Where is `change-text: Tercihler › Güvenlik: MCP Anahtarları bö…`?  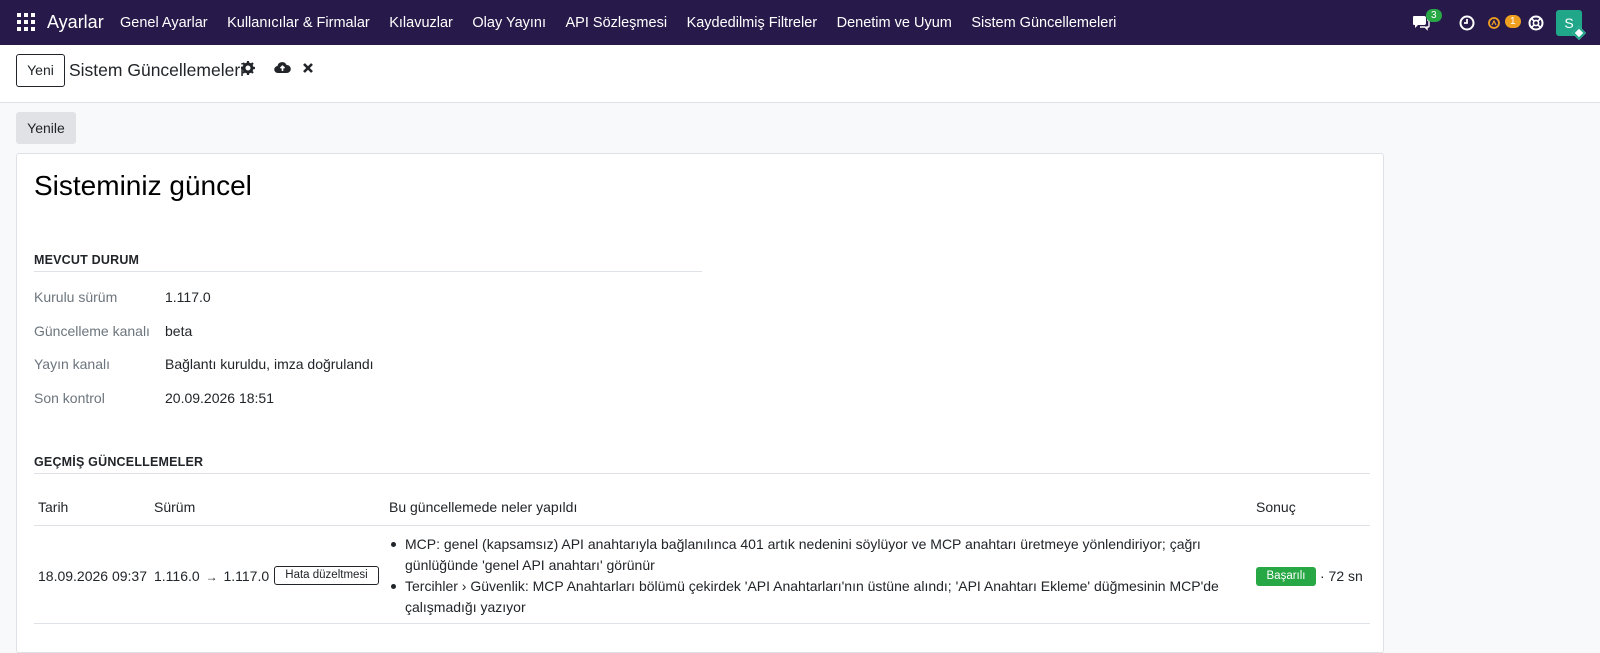
change-text: Tercihler › Güvenlik: MCP Anahtarları bö… is located at coordinates (812, 596).